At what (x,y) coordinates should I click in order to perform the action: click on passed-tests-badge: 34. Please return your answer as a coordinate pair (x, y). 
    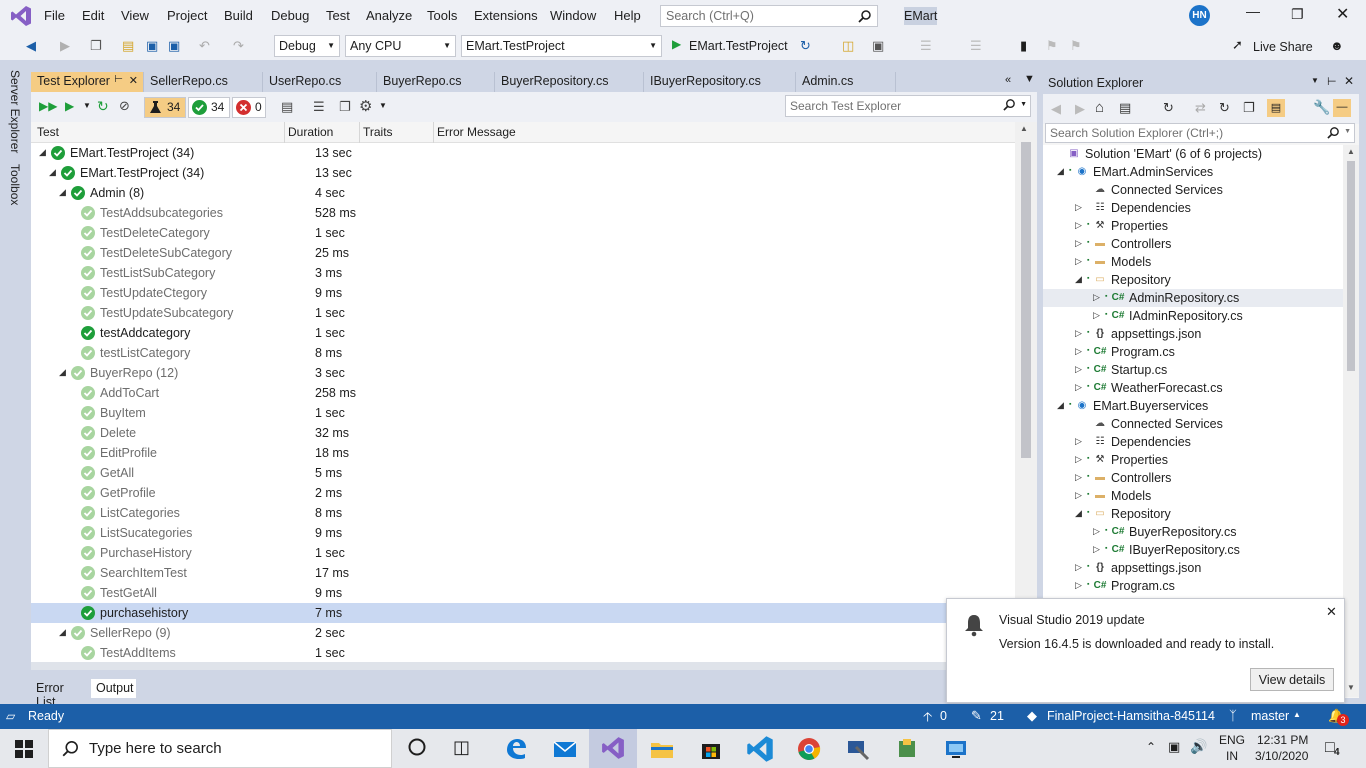
    Looking at the image, I should click on (209, 107).